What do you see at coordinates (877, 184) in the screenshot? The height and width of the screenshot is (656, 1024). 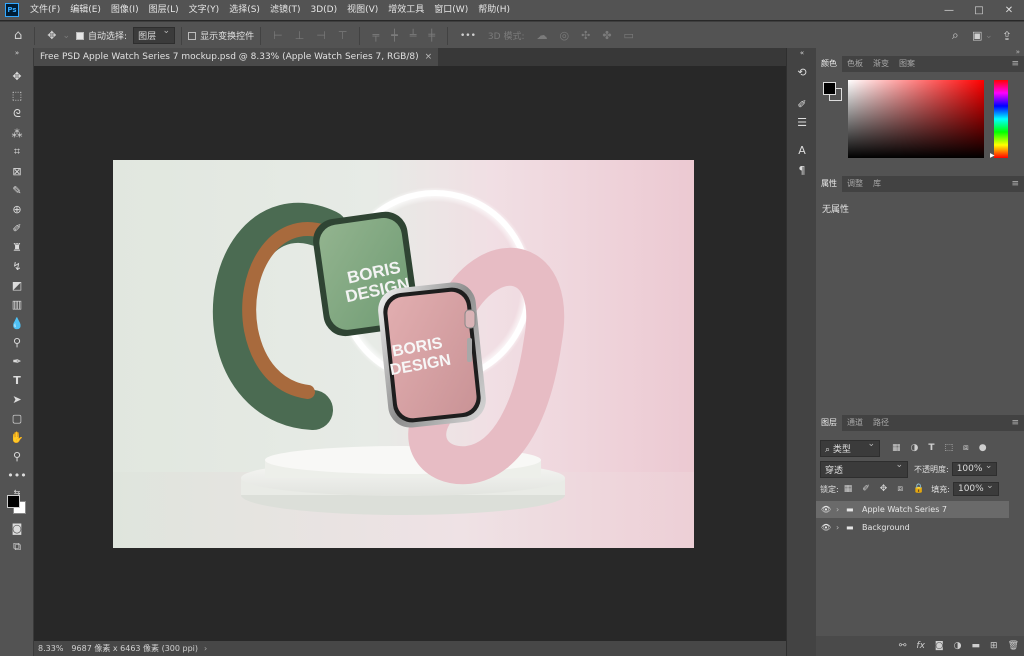 I see `tab-libraries: 库` at bounding box center [877, 184].